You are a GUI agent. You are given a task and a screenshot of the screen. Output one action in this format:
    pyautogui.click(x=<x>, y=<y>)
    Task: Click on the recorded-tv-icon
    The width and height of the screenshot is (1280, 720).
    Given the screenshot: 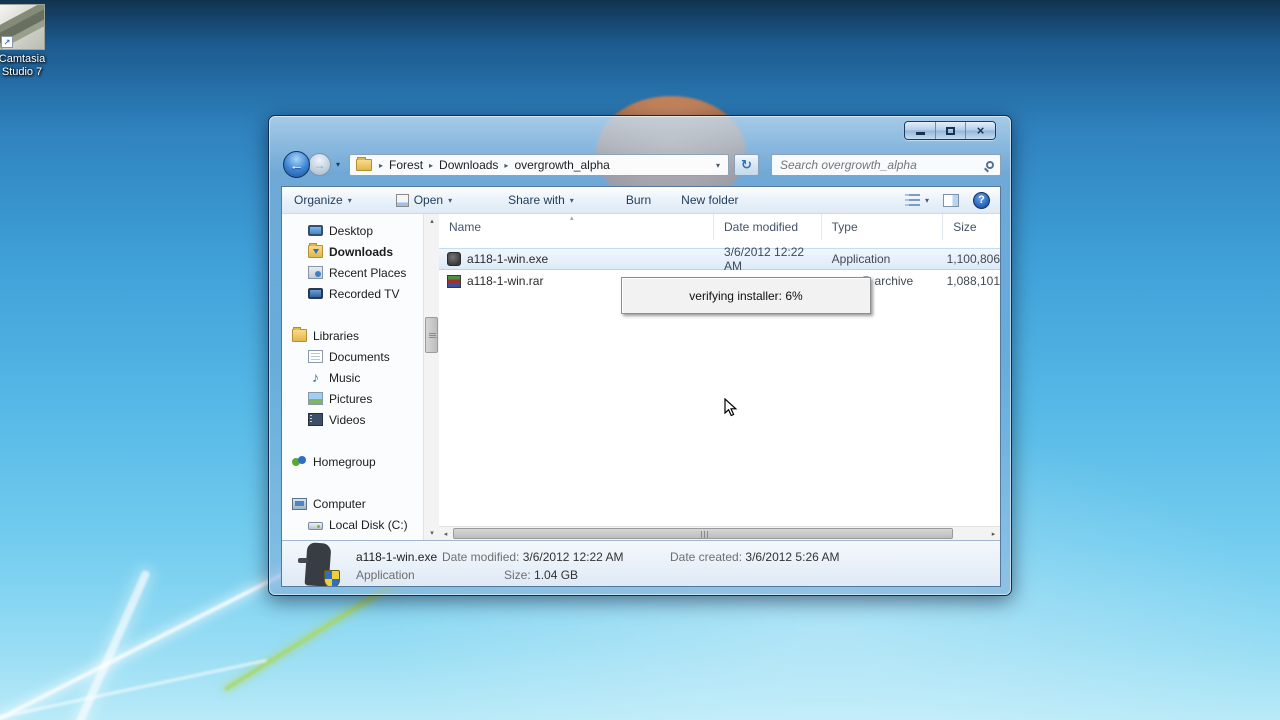 What is the action you would take?
    pyautogui.click(x=315, y=293)
    